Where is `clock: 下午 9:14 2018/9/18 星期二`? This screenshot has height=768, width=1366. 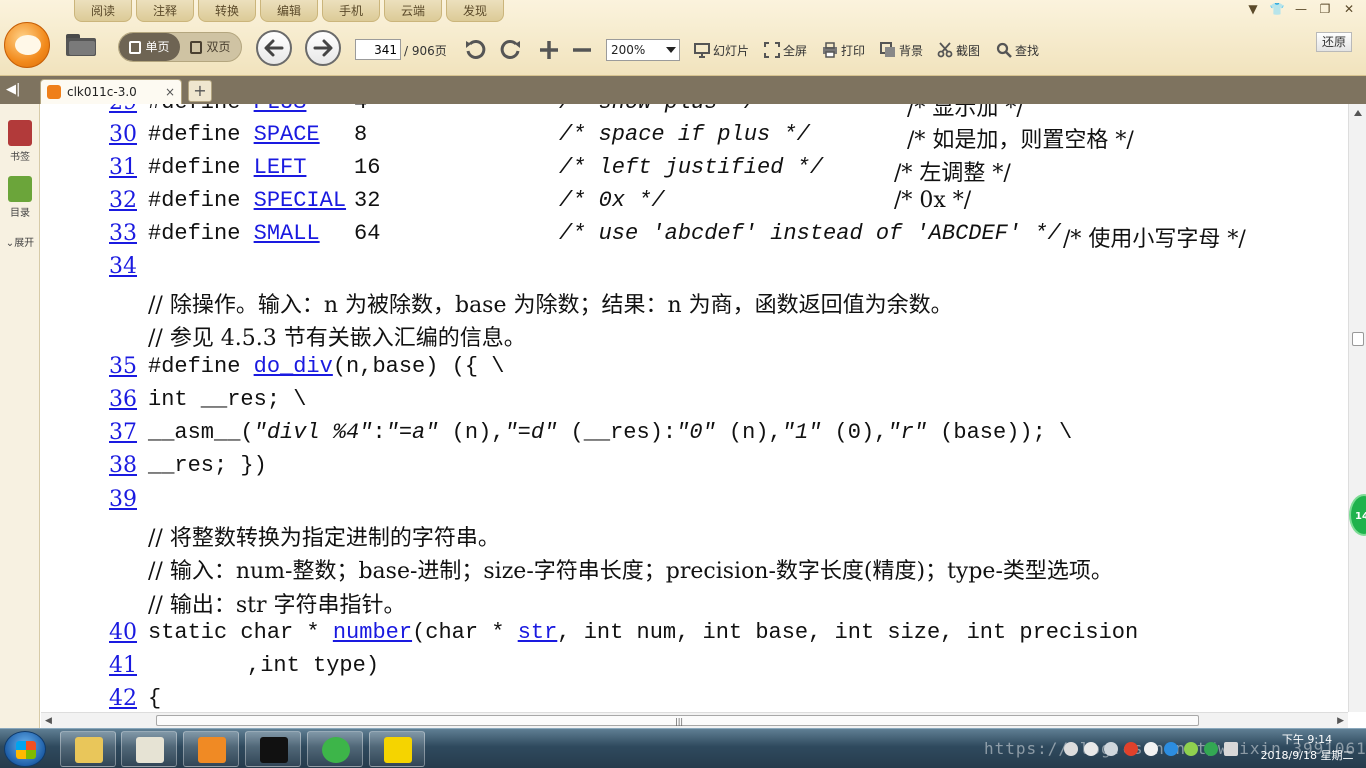 clock: 下午 9:14 2018/9/18 星期二 is located at coordinates (1307, 748).